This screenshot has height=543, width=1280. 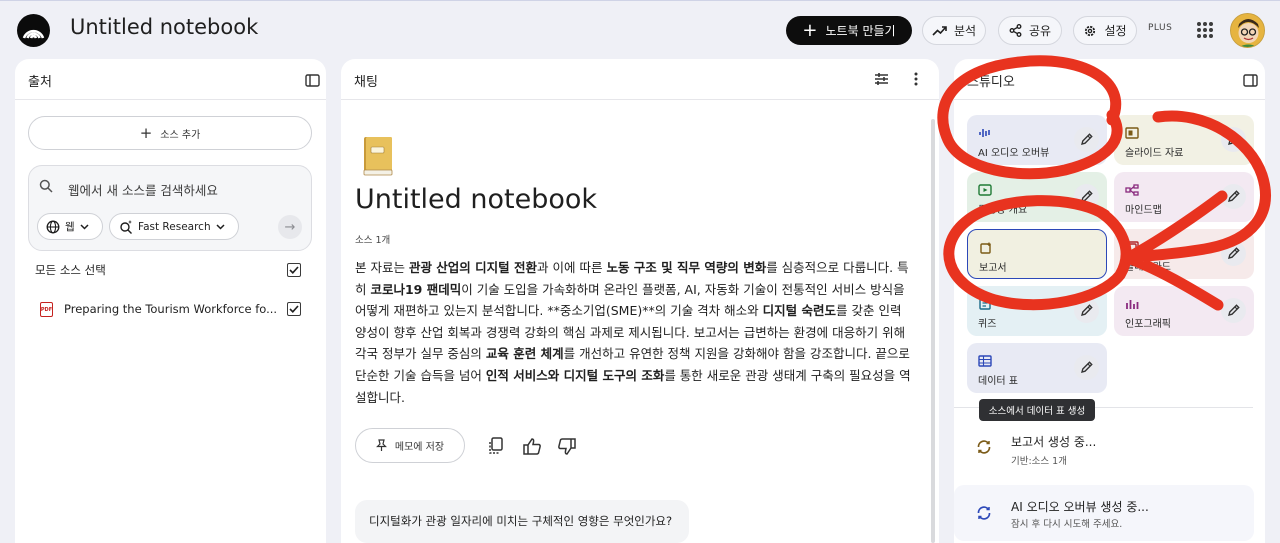 I want to click on plus-icon: +, so click(x=810, y=30).